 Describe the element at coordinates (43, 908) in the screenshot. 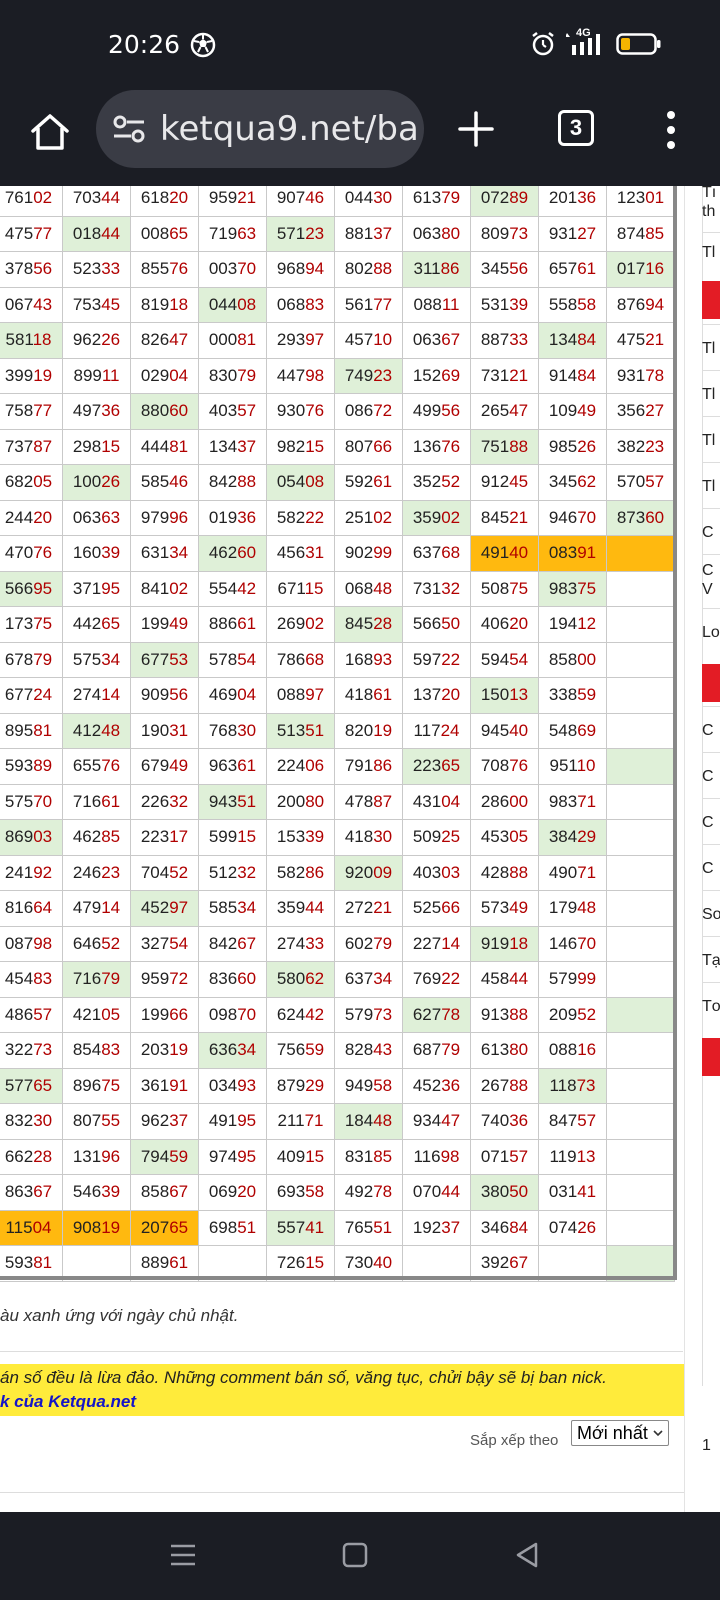

I see `cell-last-two-digits: 64` at that location.